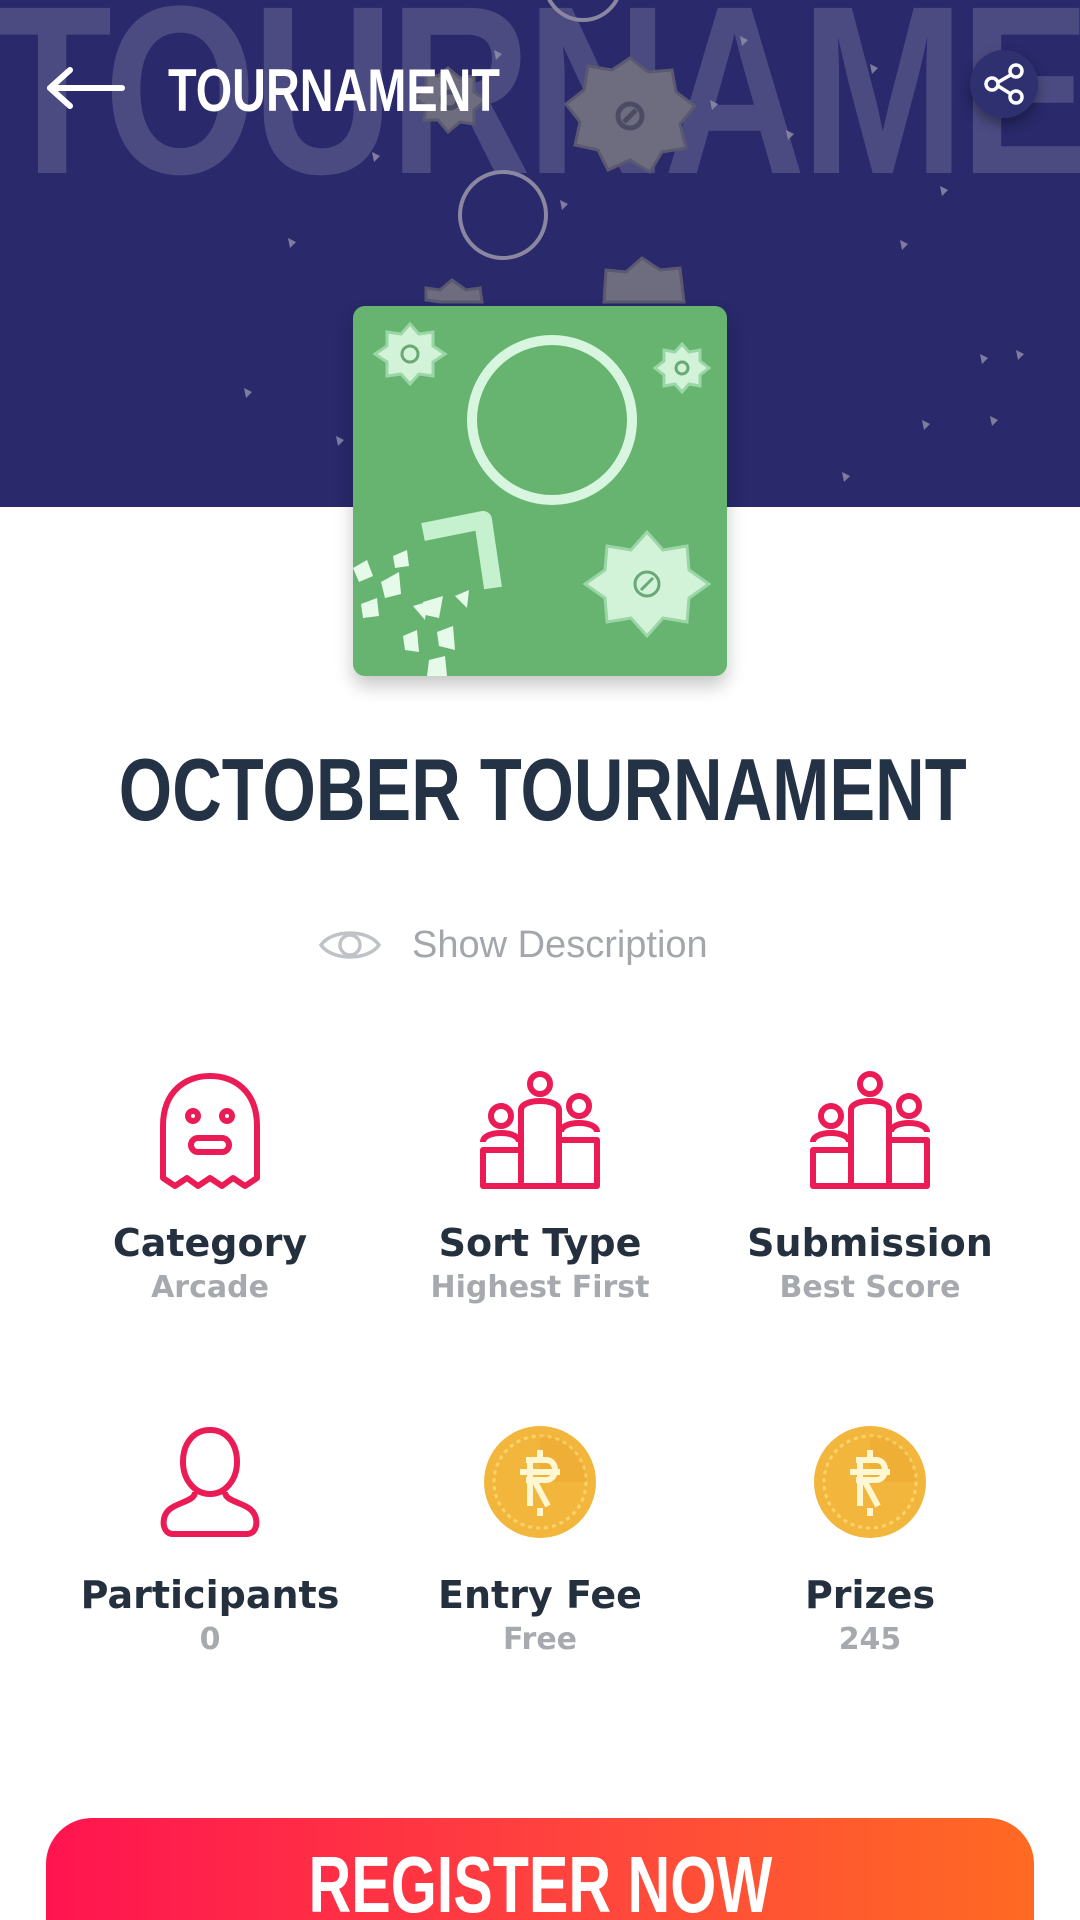 The width and height of the screenshot is (1080, 1920). I want to click on info-value: Highest First, so click(540, 1287).